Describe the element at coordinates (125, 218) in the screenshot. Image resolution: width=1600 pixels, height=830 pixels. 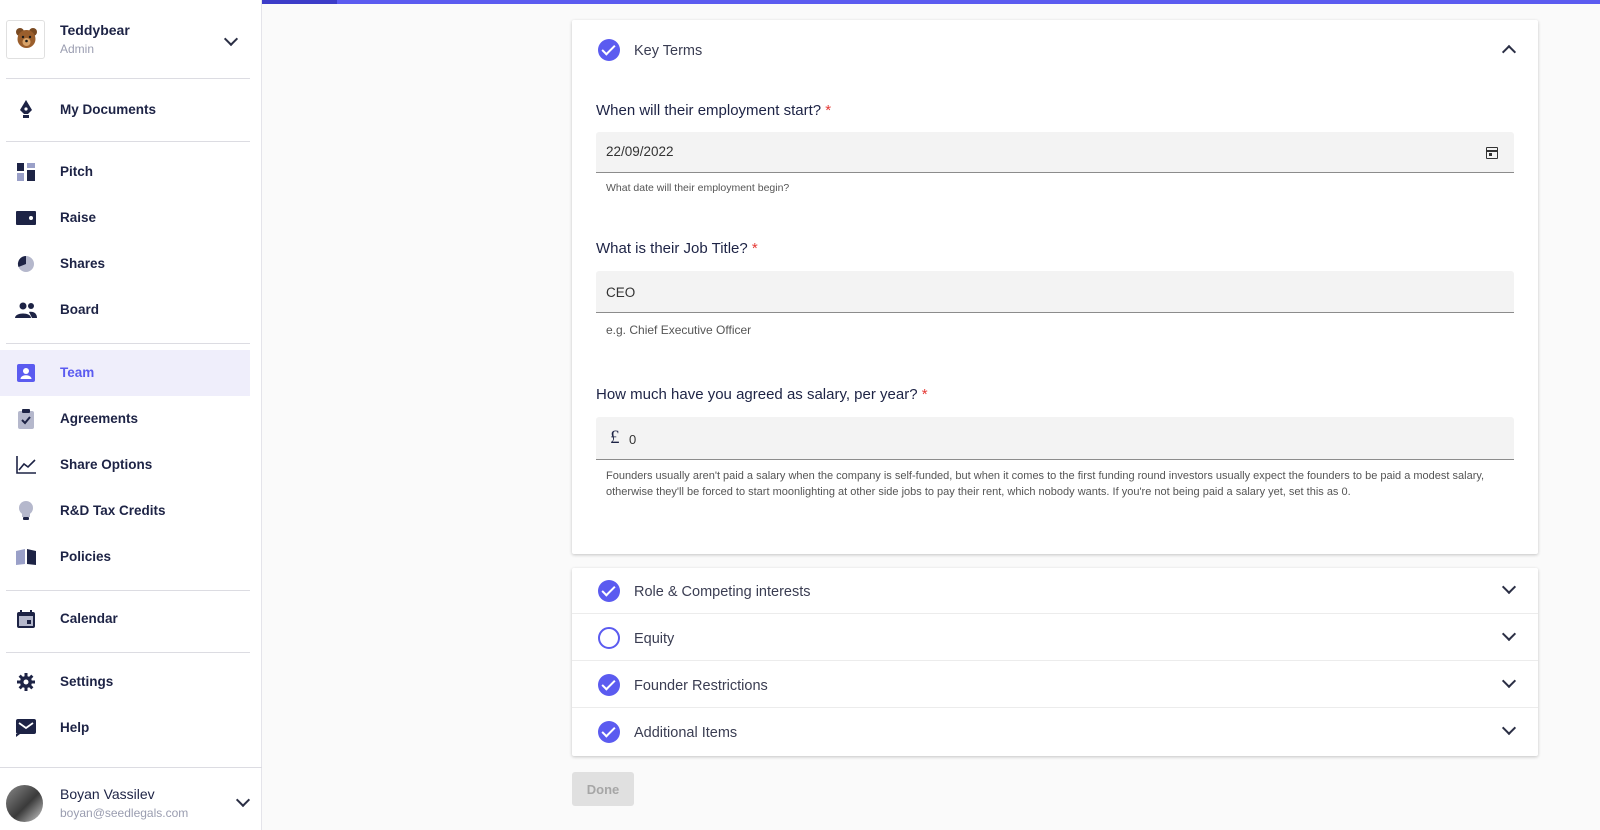
I see `sidebar-item-raise: Raise` at that location.